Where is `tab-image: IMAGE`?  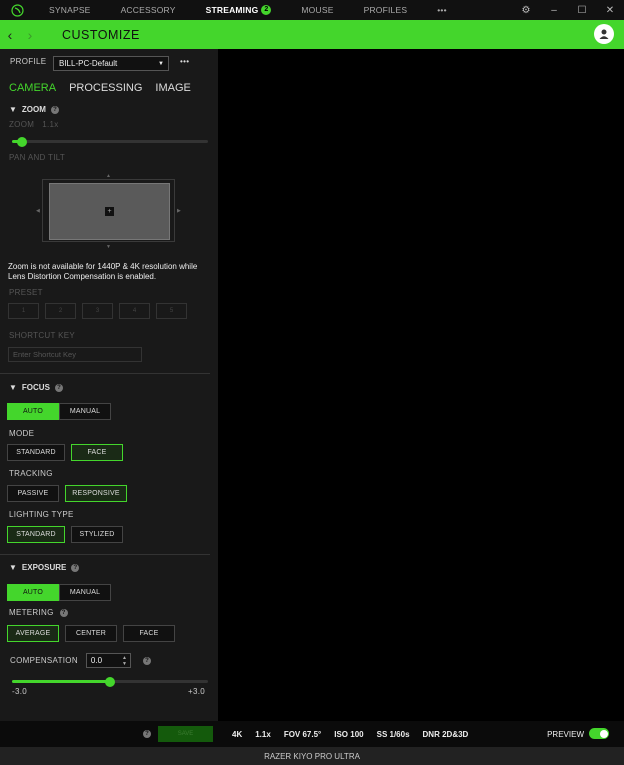 tab-image: IMAGE is located at coordinates (172, 88).